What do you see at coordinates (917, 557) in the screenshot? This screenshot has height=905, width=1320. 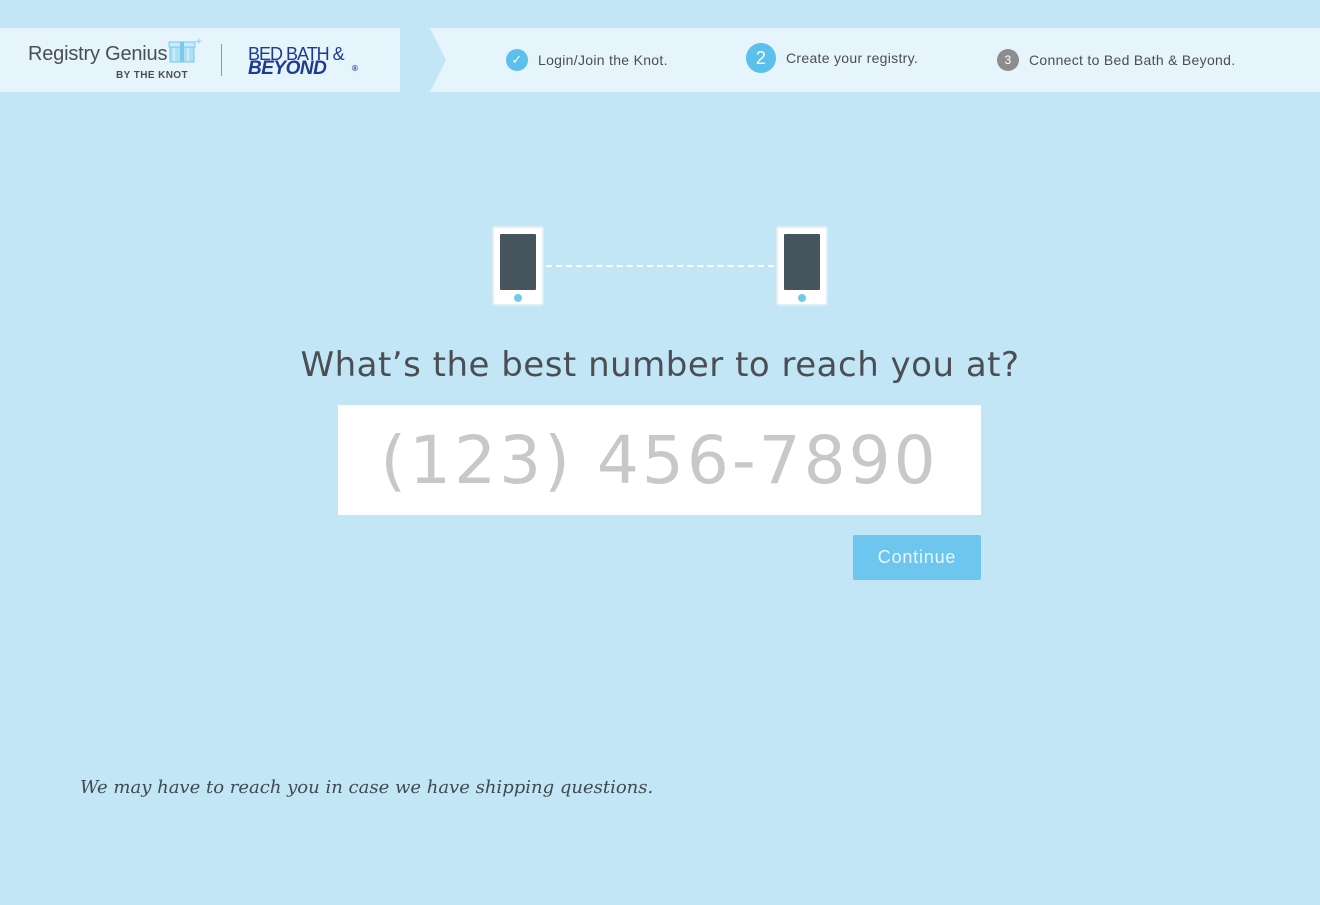 I see `continue-button: Continue` at bounding box center [917, 557].